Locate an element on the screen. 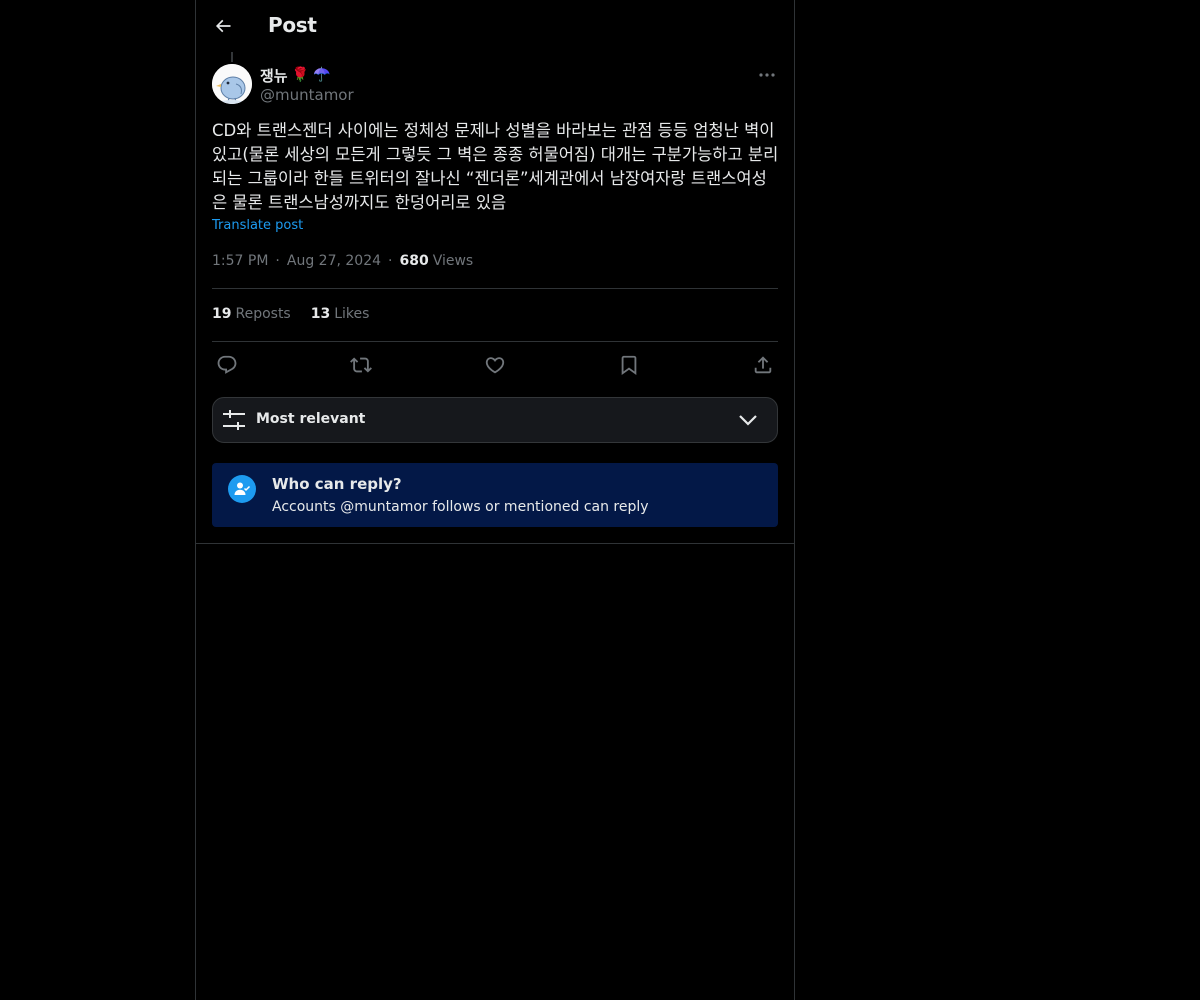 Image resolution: width=1200 pixels, height=1000 pixels. share-button is located at coordinates (763, 365).